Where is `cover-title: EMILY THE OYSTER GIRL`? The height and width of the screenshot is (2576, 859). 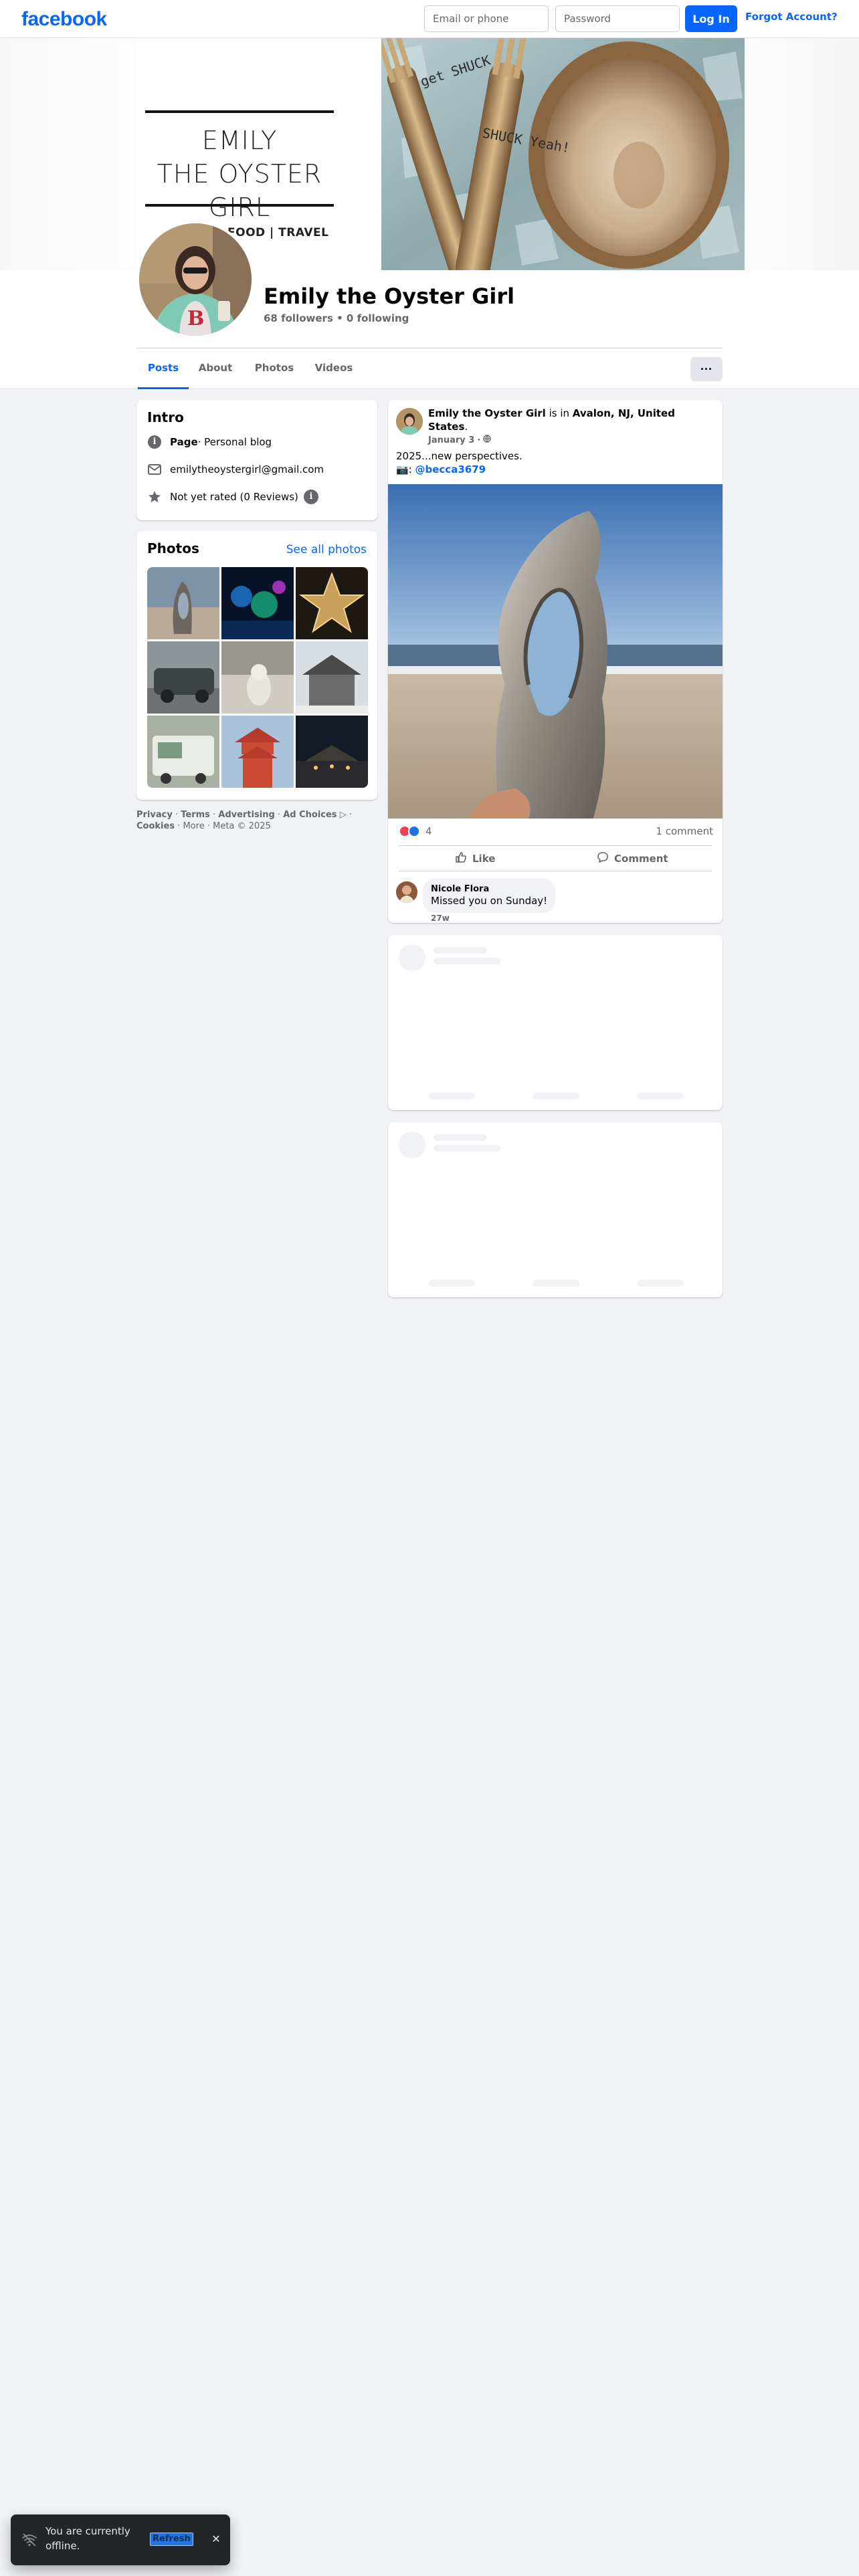
cover-title: EMILY THE OYSTER GIRL is located at coordinates (239, 174).